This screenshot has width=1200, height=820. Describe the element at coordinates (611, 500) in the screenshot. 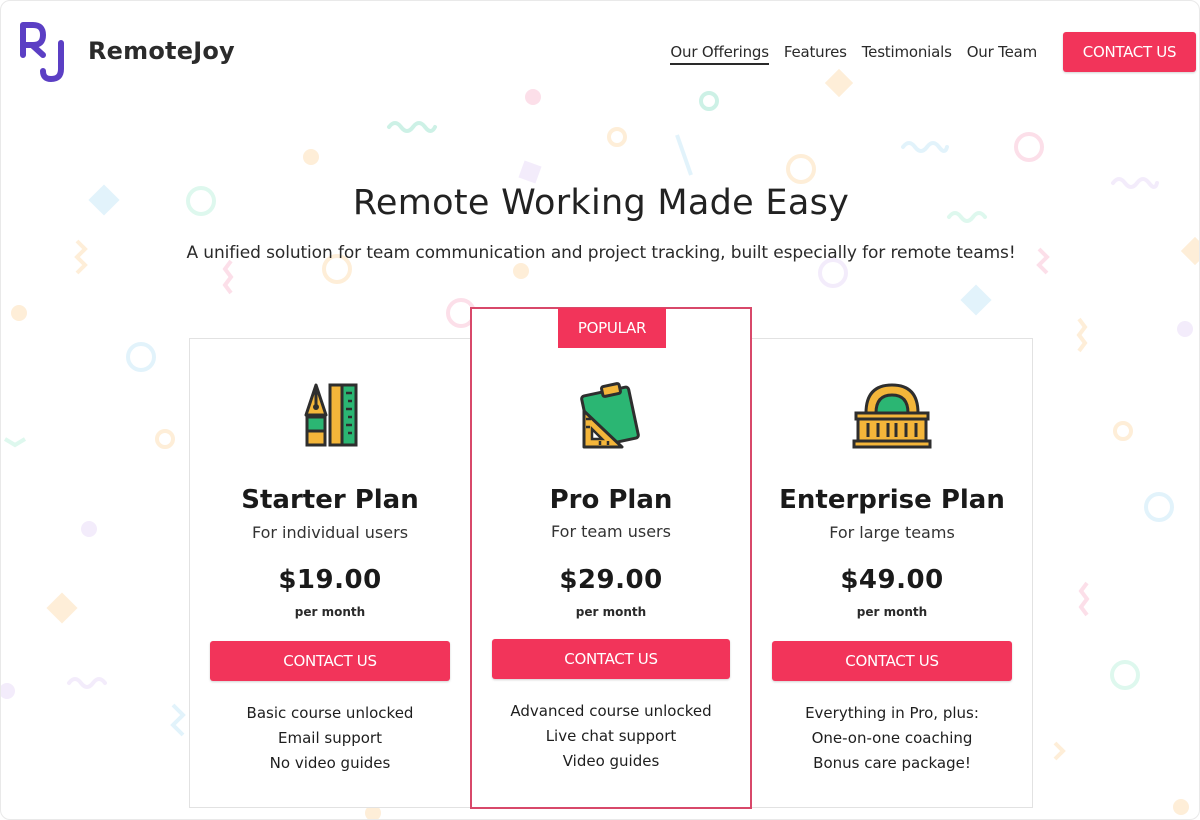

I see `plan-name: Pro Plan` at that location.